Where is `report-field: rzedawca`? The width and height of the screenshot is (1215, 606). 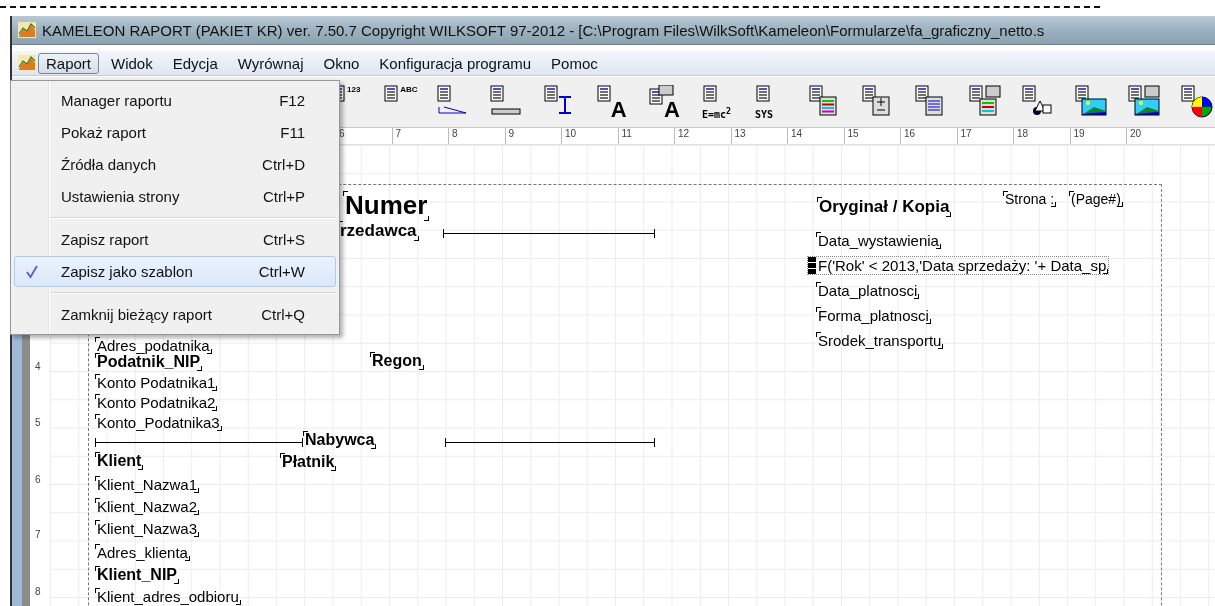 report-field: rzedawca is located at coordinates (378, 231).